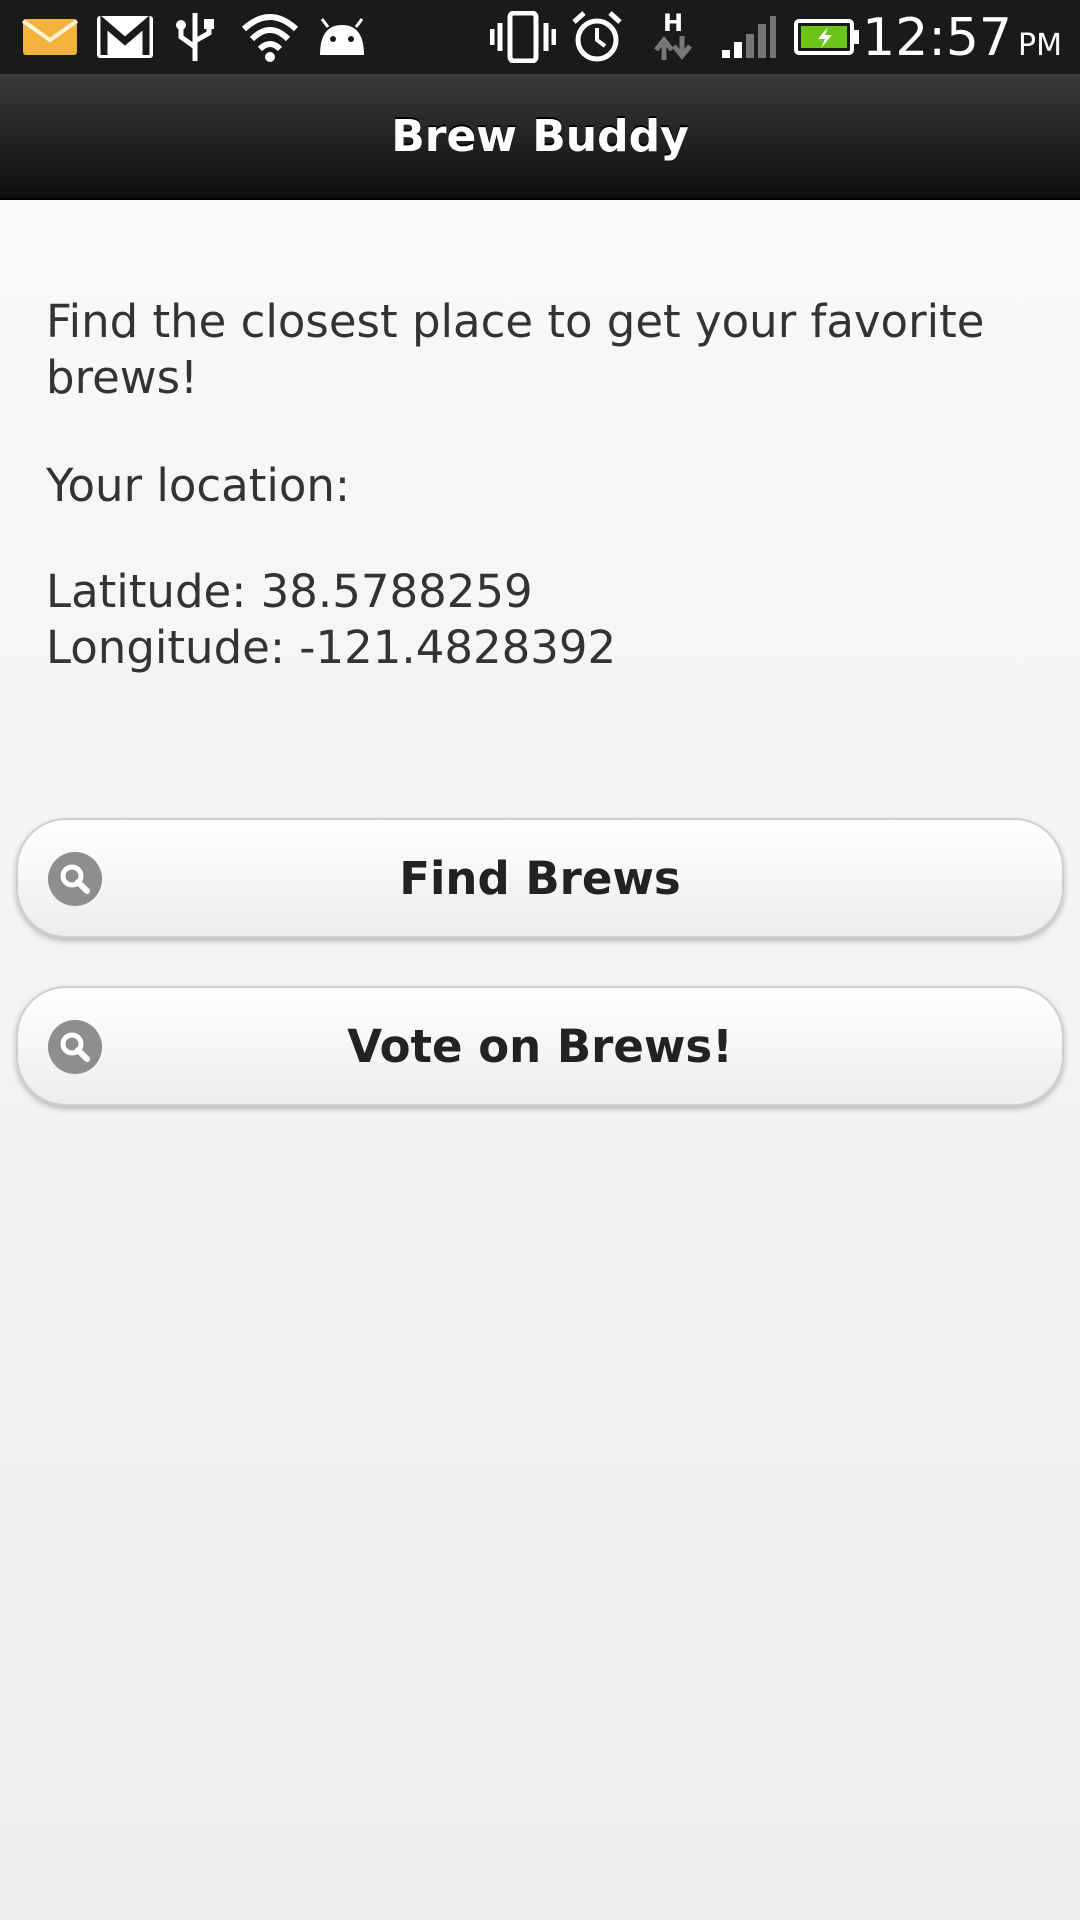 The height and width of the screenshot is (1920, 1080). What do you see at coordinates (270, 37) in the screenshot?
I see `wifi-icon` at bounding box center [270, 37].